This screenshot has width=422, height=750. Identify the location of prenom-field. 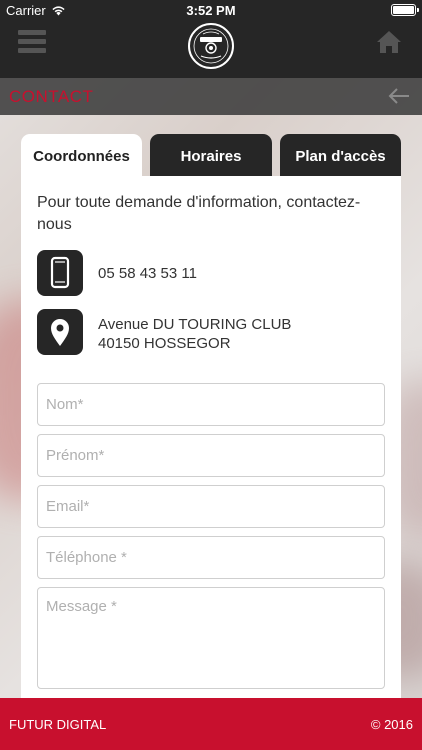
(211, 455).